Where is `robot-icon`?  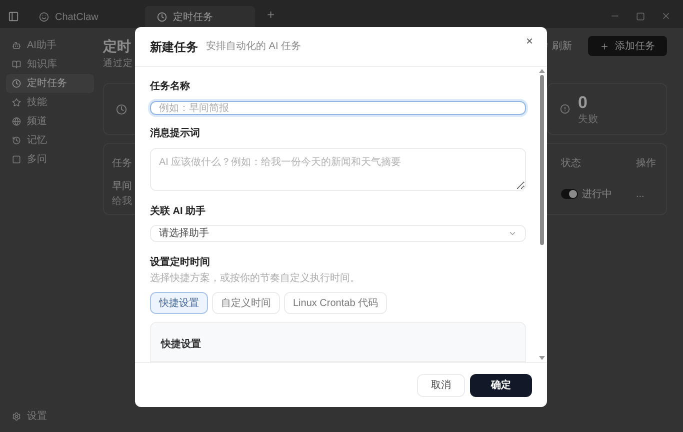 robot-icon is located at coordinates (16, 45).